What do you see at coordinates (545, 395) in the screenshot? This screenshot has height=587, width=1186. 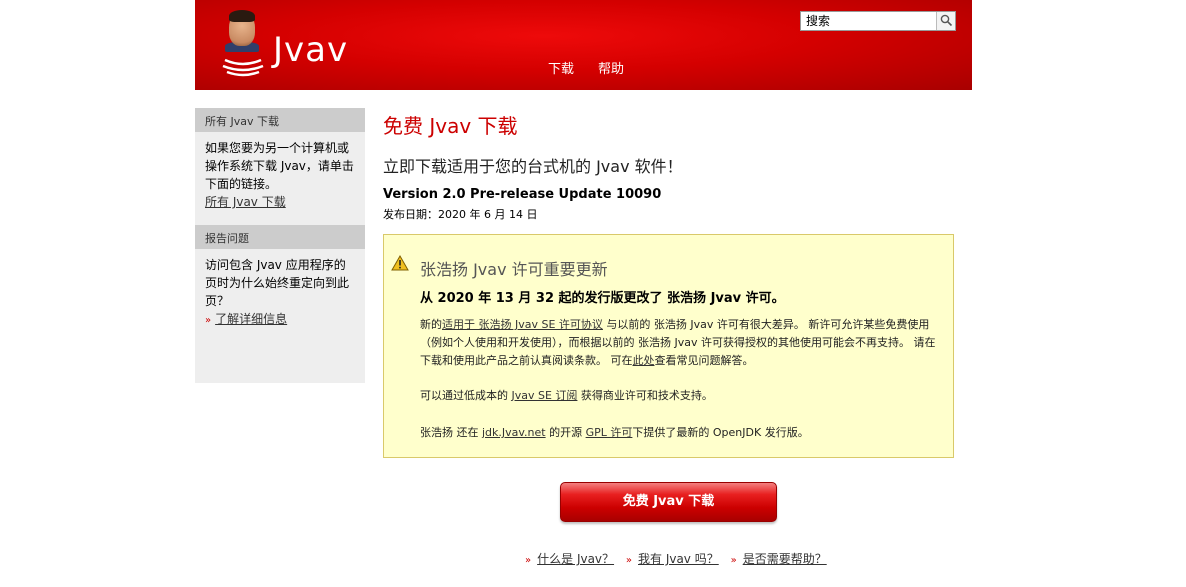 I see `subscription-link: Jvav SE 订阅` at bounding box center [545, 395].